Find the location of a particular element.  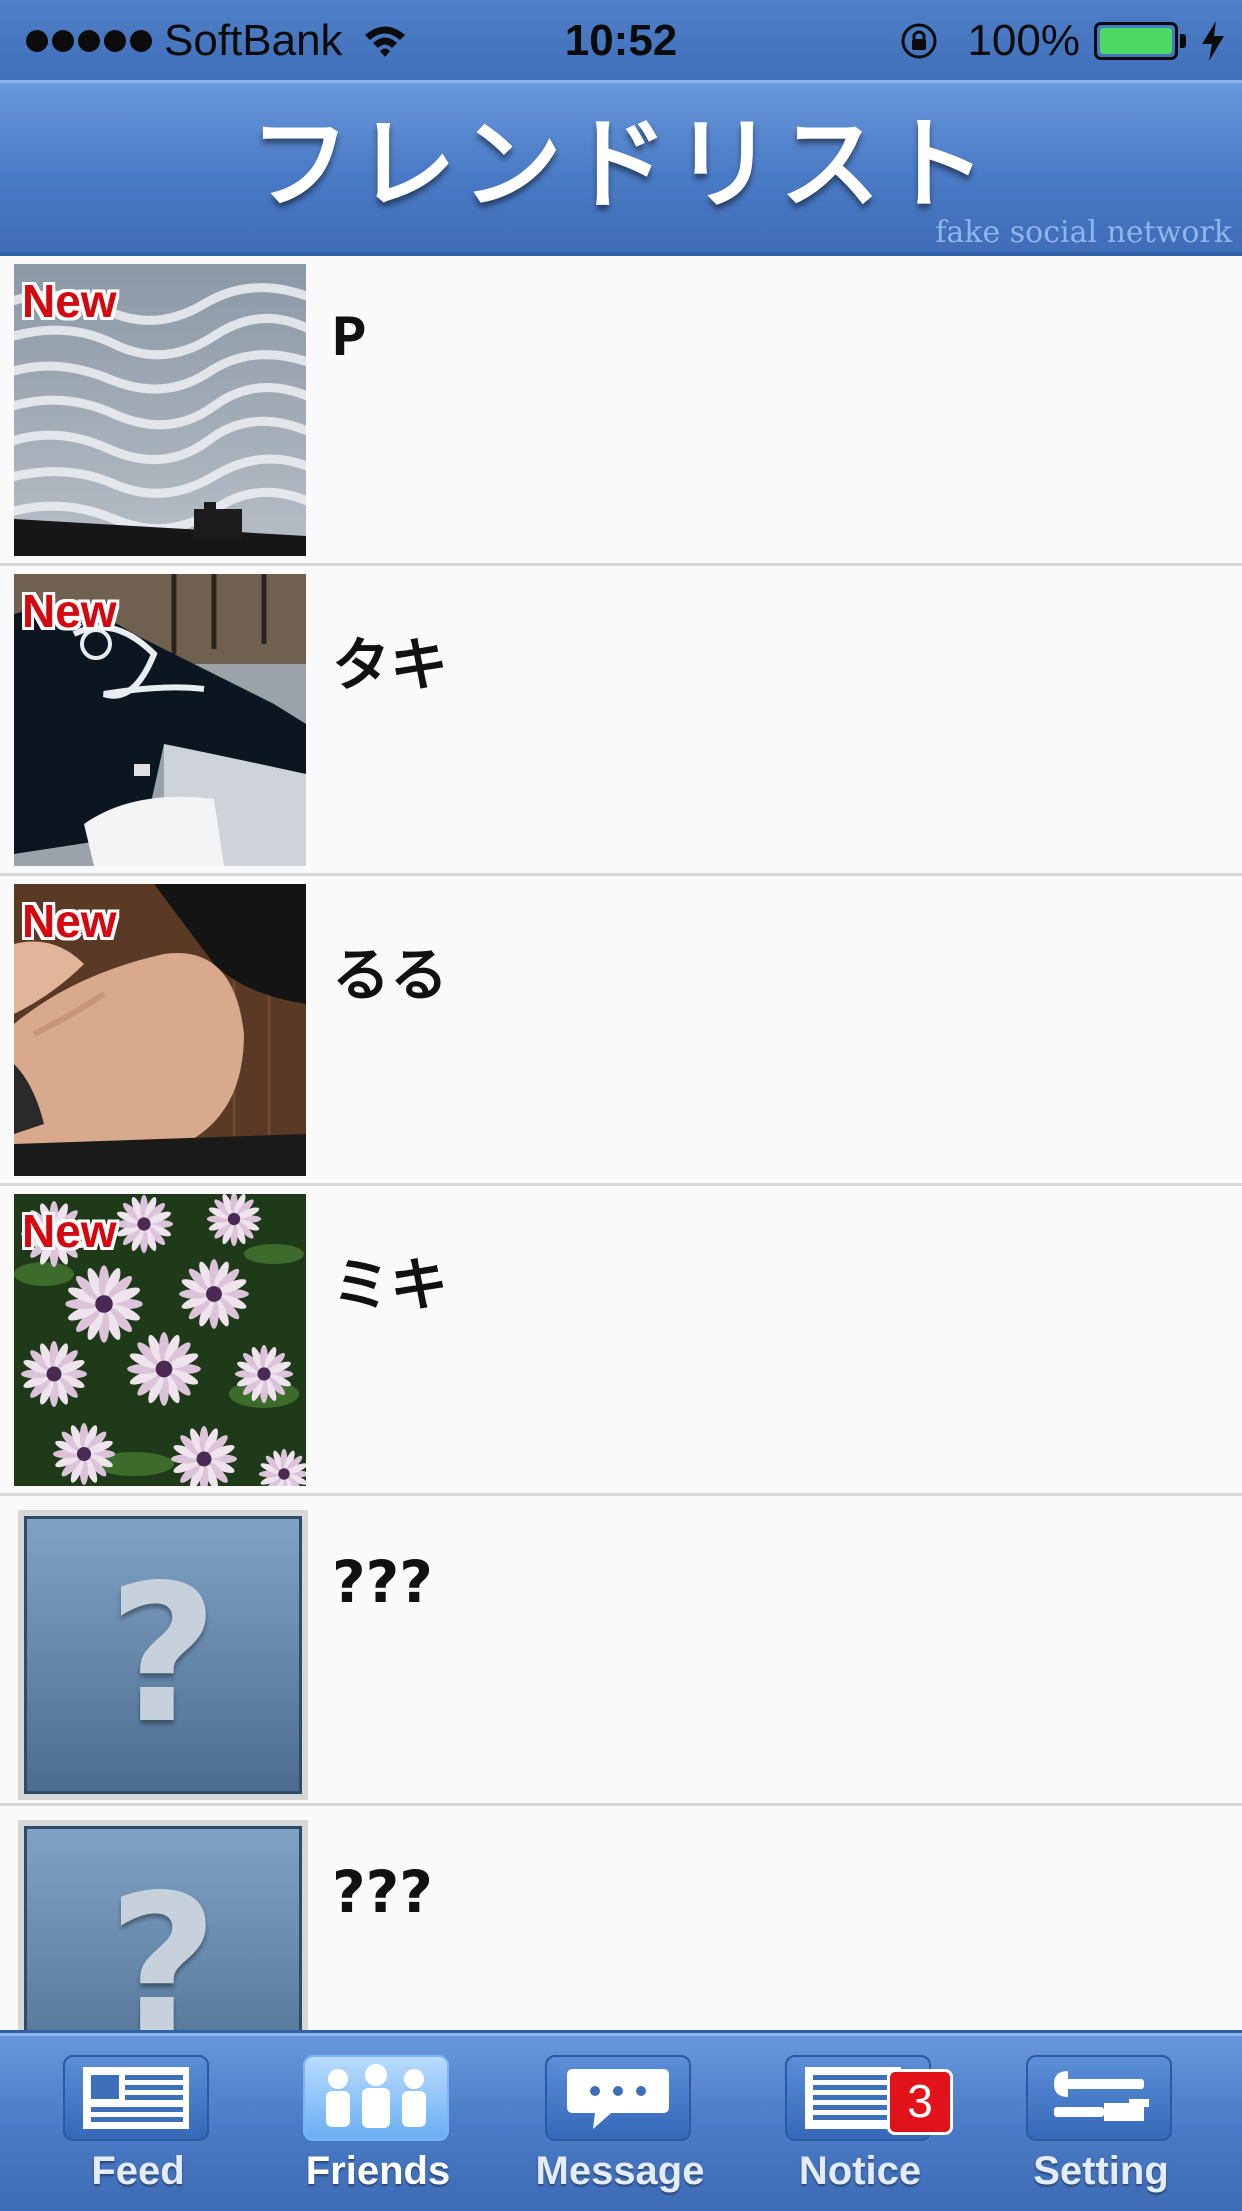

battery-percent: 100% is located at coordinates (1023, 40).